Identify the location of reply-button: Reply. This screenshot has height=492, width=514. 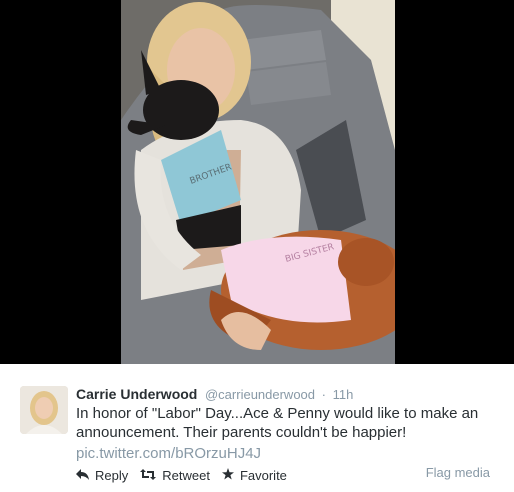
(102, 475).